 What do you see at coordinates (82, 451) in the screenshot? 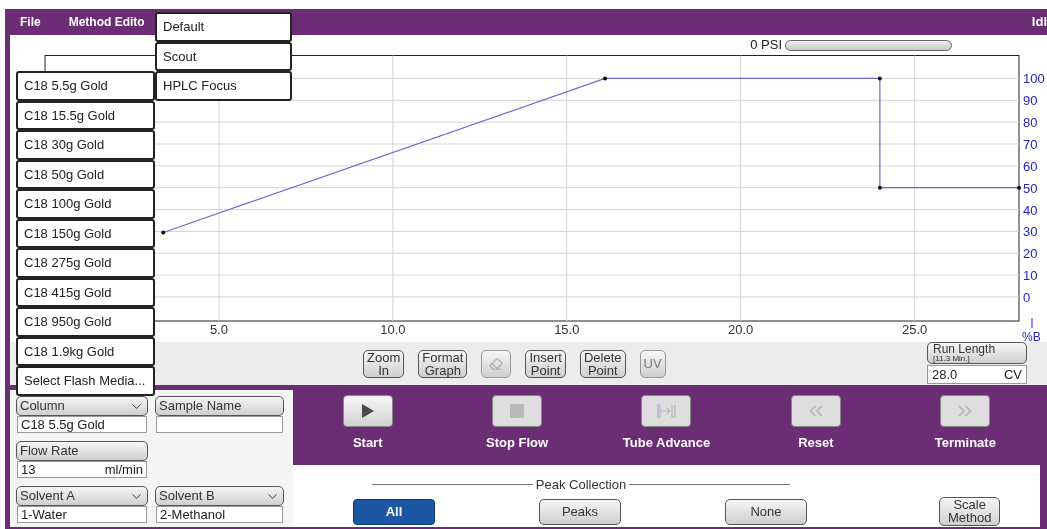
I see `field-button: Flow Rate` at bounding box center [82, 451].